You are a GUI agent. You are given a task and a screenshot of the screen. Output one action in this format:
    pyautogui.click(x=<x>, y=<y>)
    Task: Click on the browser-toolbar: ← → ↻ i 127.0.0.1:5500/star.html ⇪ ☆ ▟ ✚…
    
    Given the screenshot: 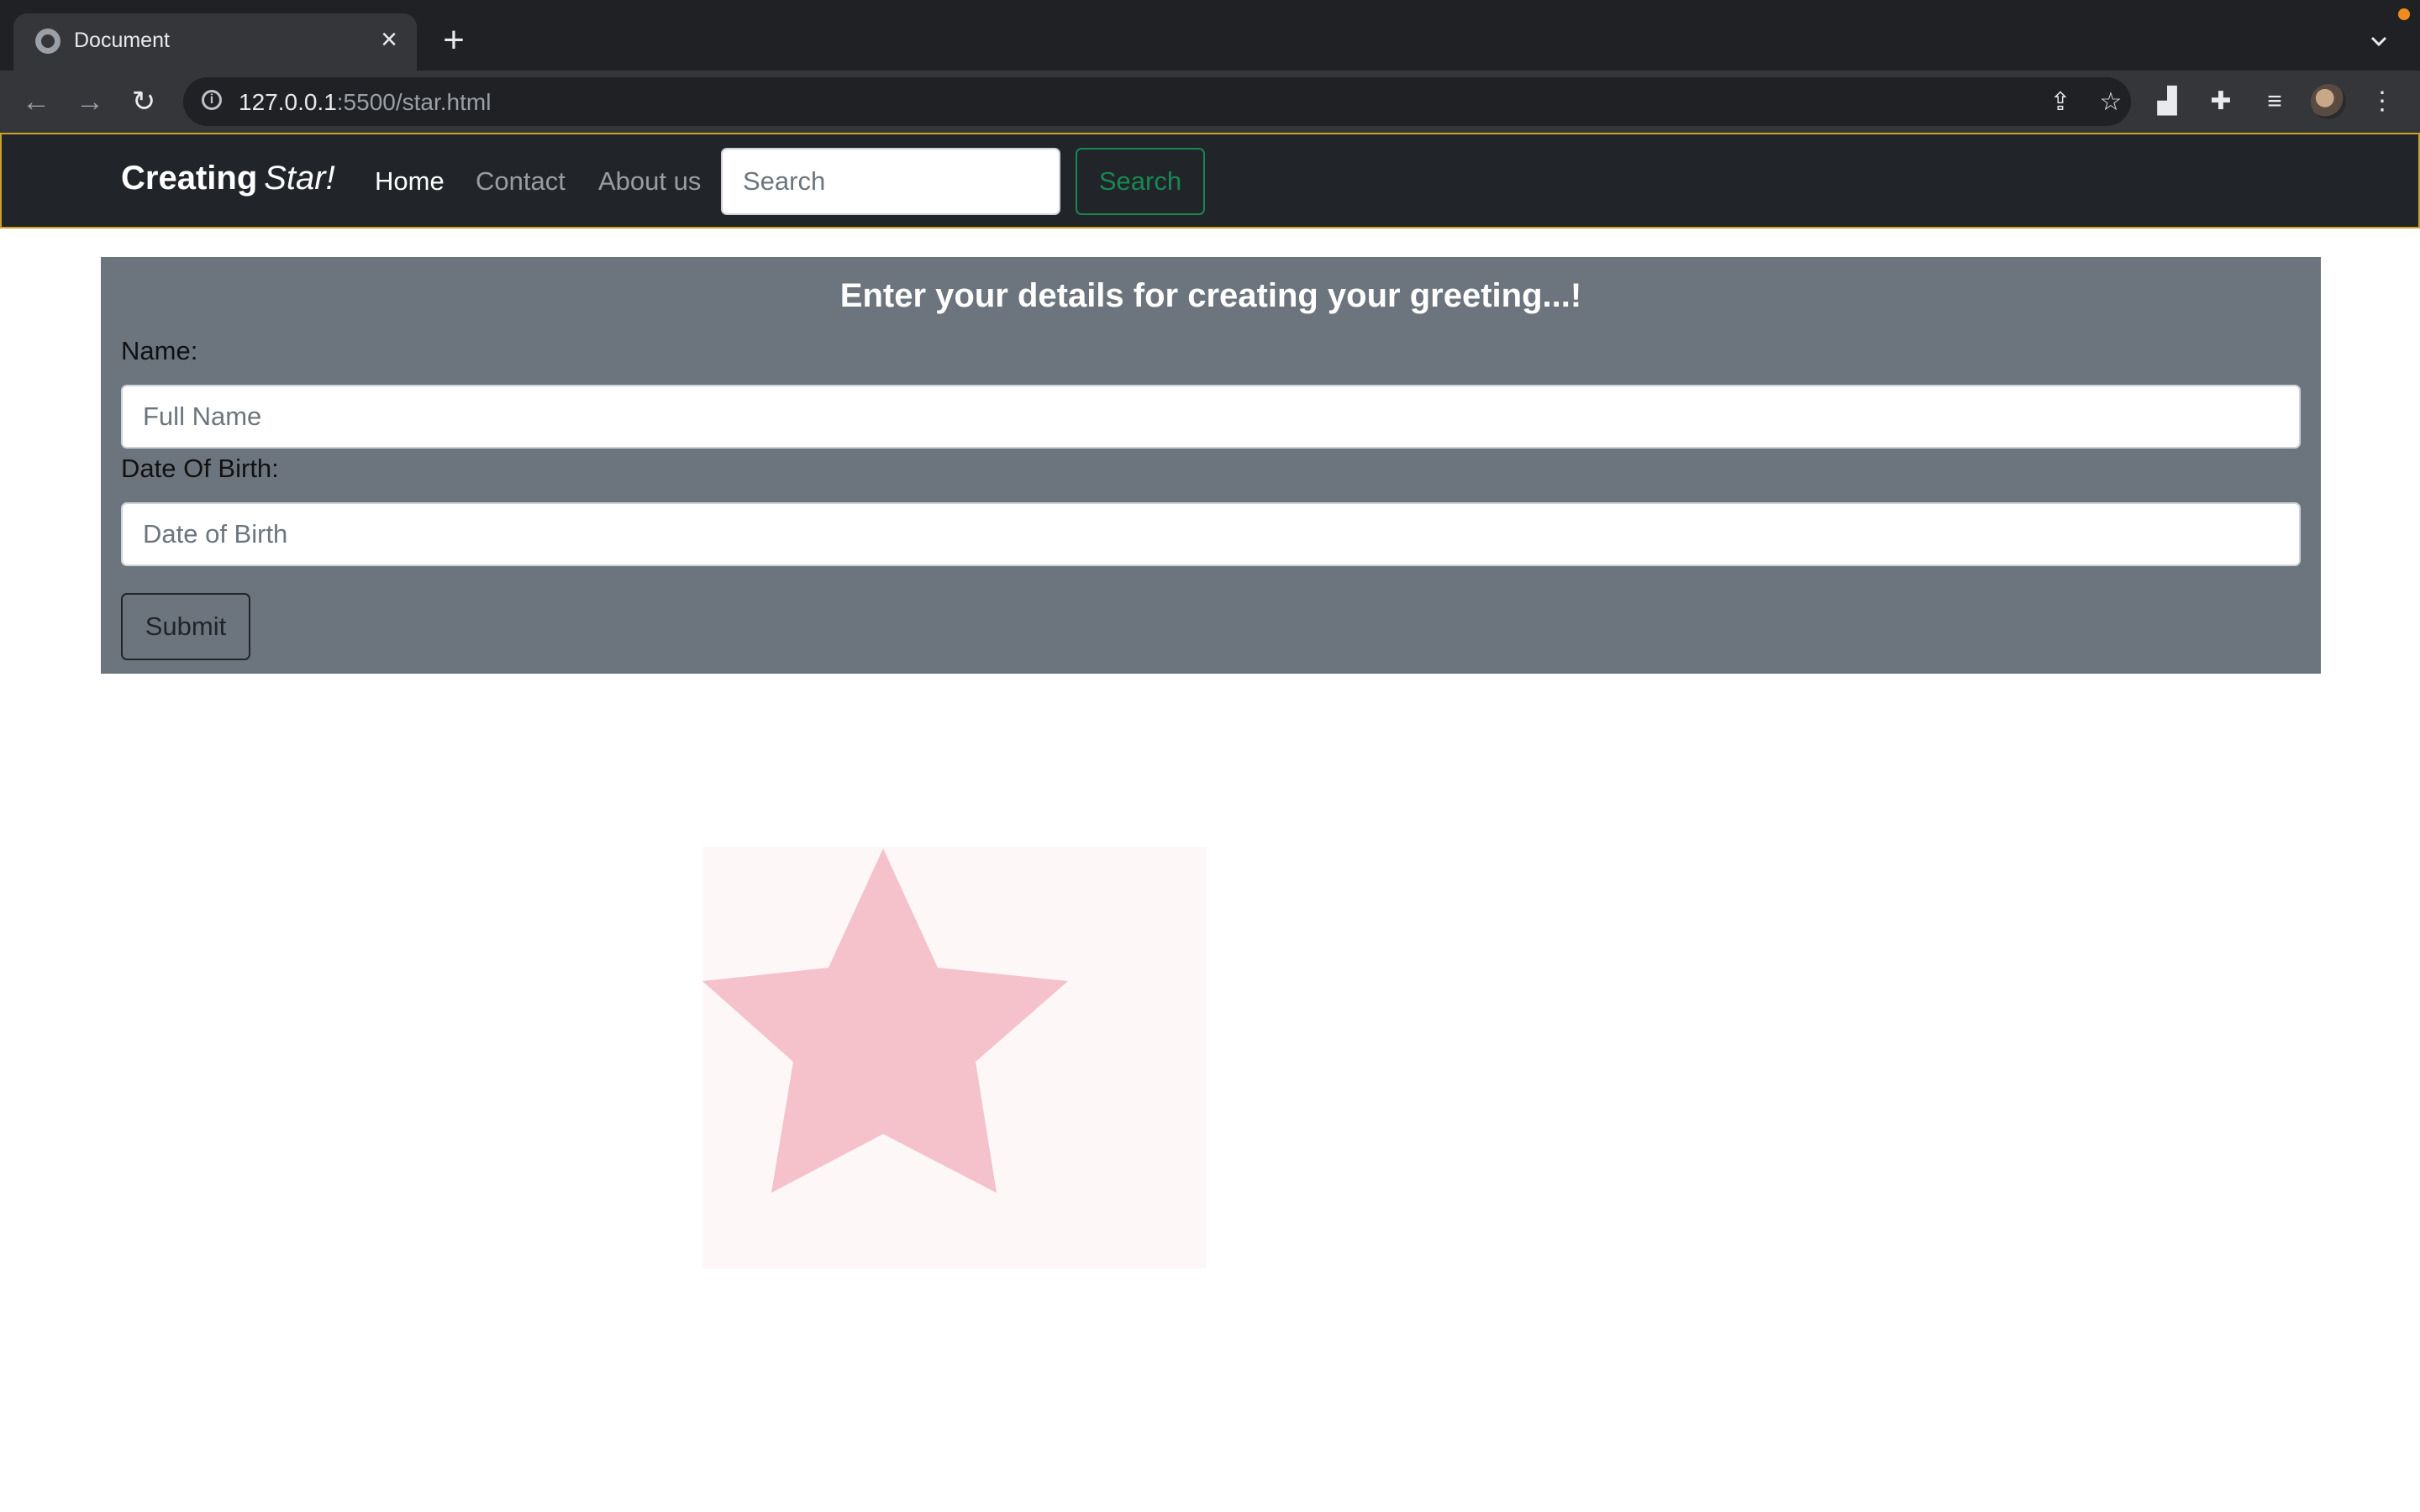 What is the action you would take?
    pyautogui.click(x=1210, y=102)
    